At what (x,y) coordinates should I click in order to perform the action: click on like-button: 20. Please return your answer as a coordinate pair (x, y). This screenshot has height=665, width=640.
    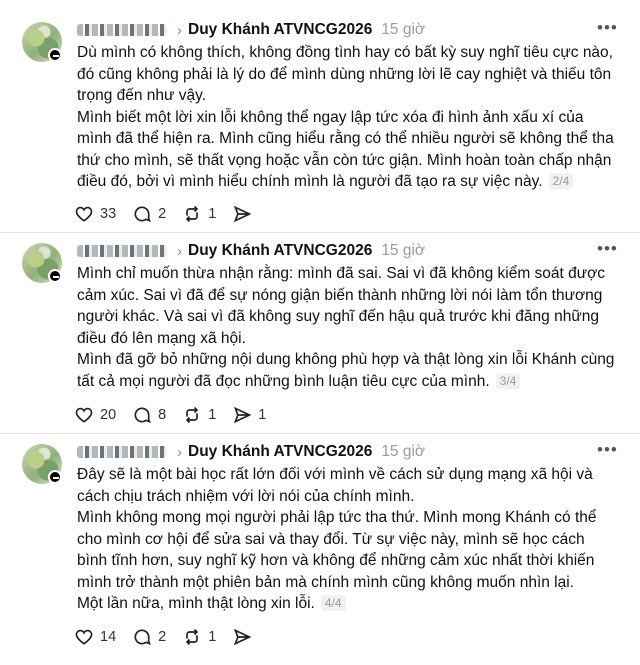
    Looking at the image, I should click on (95, 415).